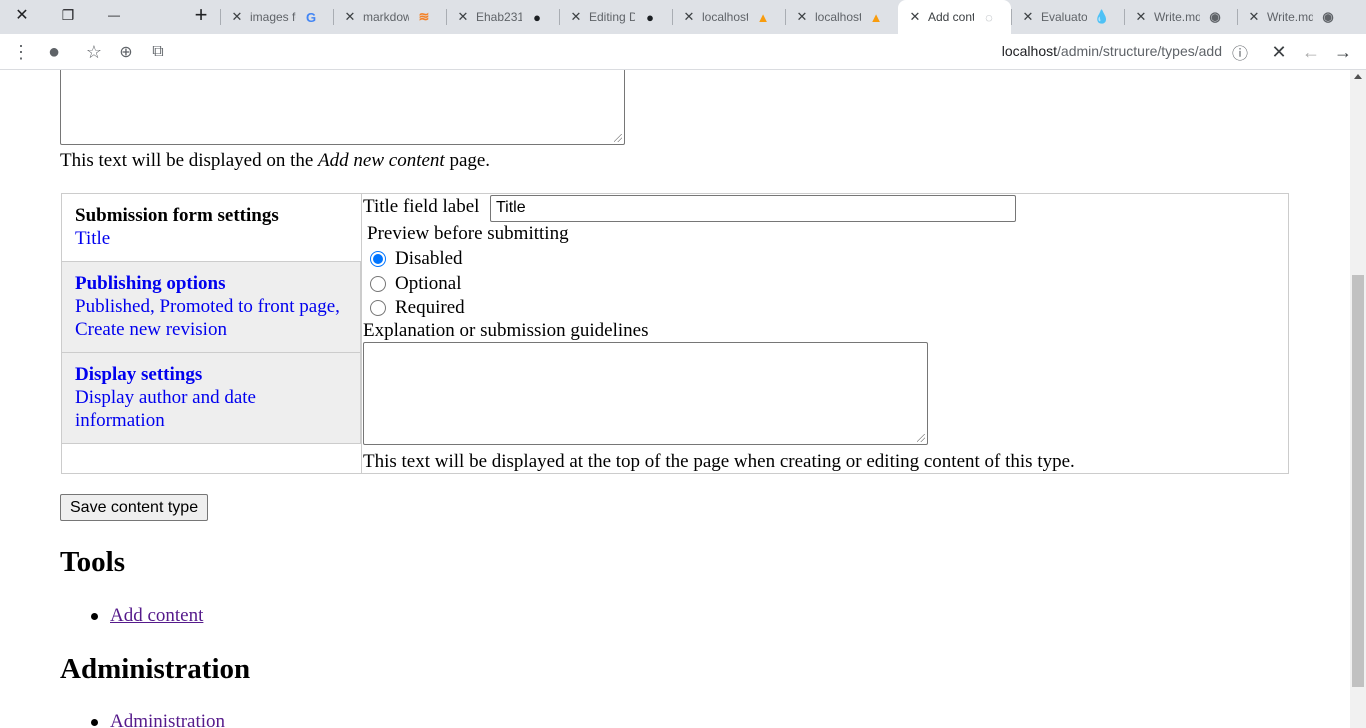  I want to click on new-tab-button: +, so click(201, 14).